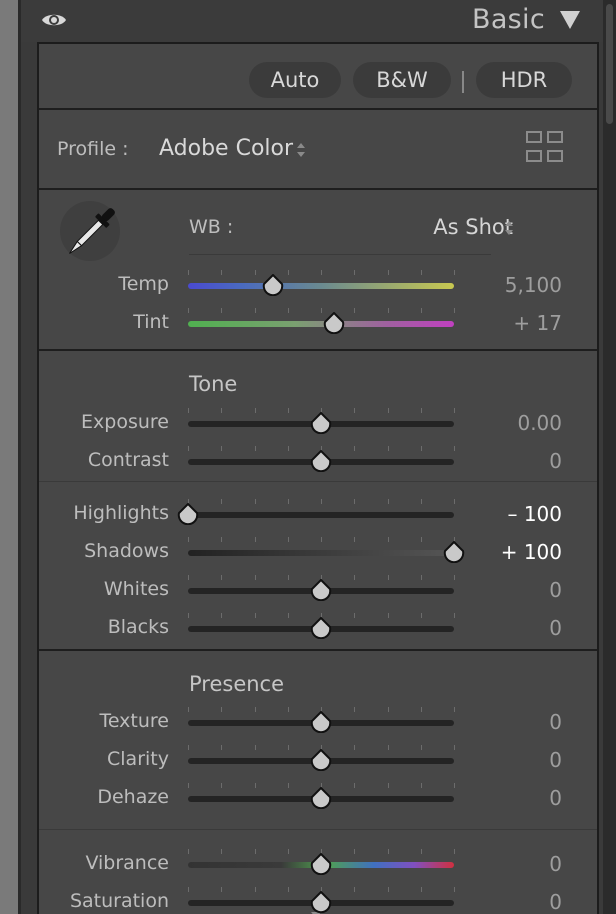  Describe the element at coordinates (321, 902) in the screenshot. I see `saturation-slider-handle` at that location.